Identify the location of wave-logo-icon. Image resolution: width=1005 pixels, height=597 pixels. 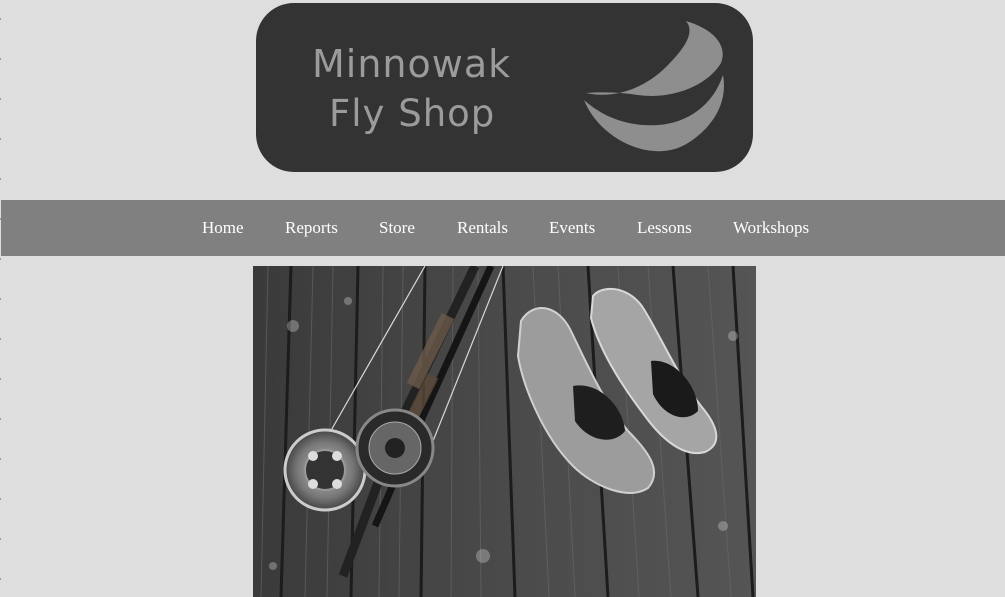
(654, 86).